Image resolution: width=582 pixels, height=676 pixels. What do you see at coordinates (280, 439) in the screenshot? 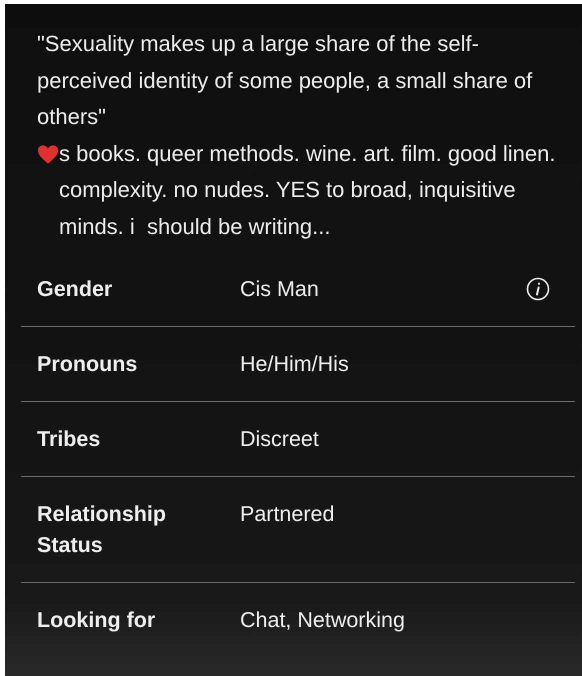
I see `detail-value: Discreet` at bounding box center [280, 439].